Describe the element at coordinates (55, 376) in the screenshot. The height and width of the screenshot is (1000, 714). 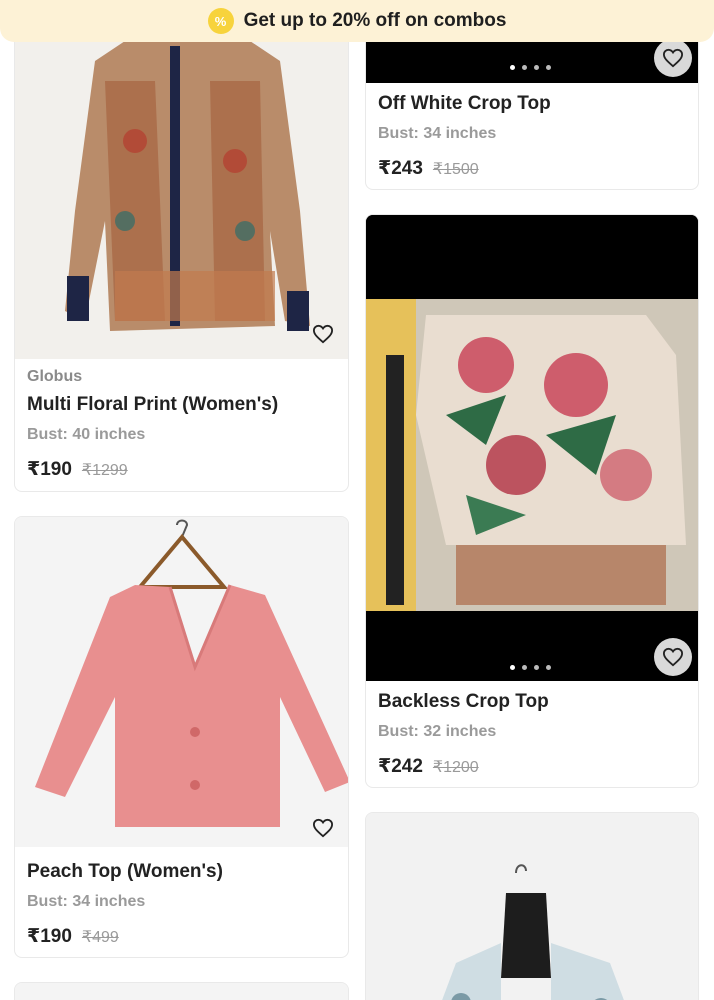
I see `product-brand: Globus` at that location.